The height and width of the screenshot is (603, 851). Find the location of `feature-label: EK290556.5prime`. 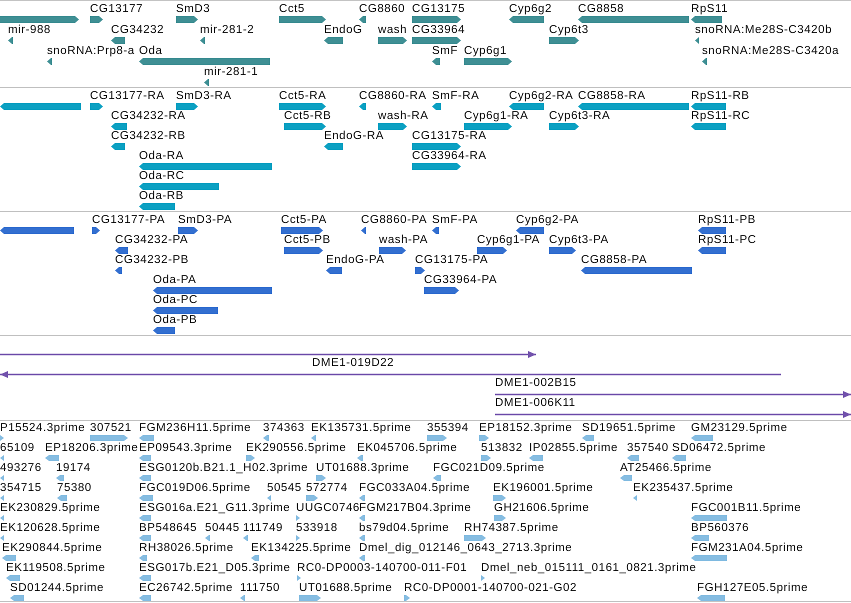

feature-label: EK290556.5prime is located at coordinates (296, 448).